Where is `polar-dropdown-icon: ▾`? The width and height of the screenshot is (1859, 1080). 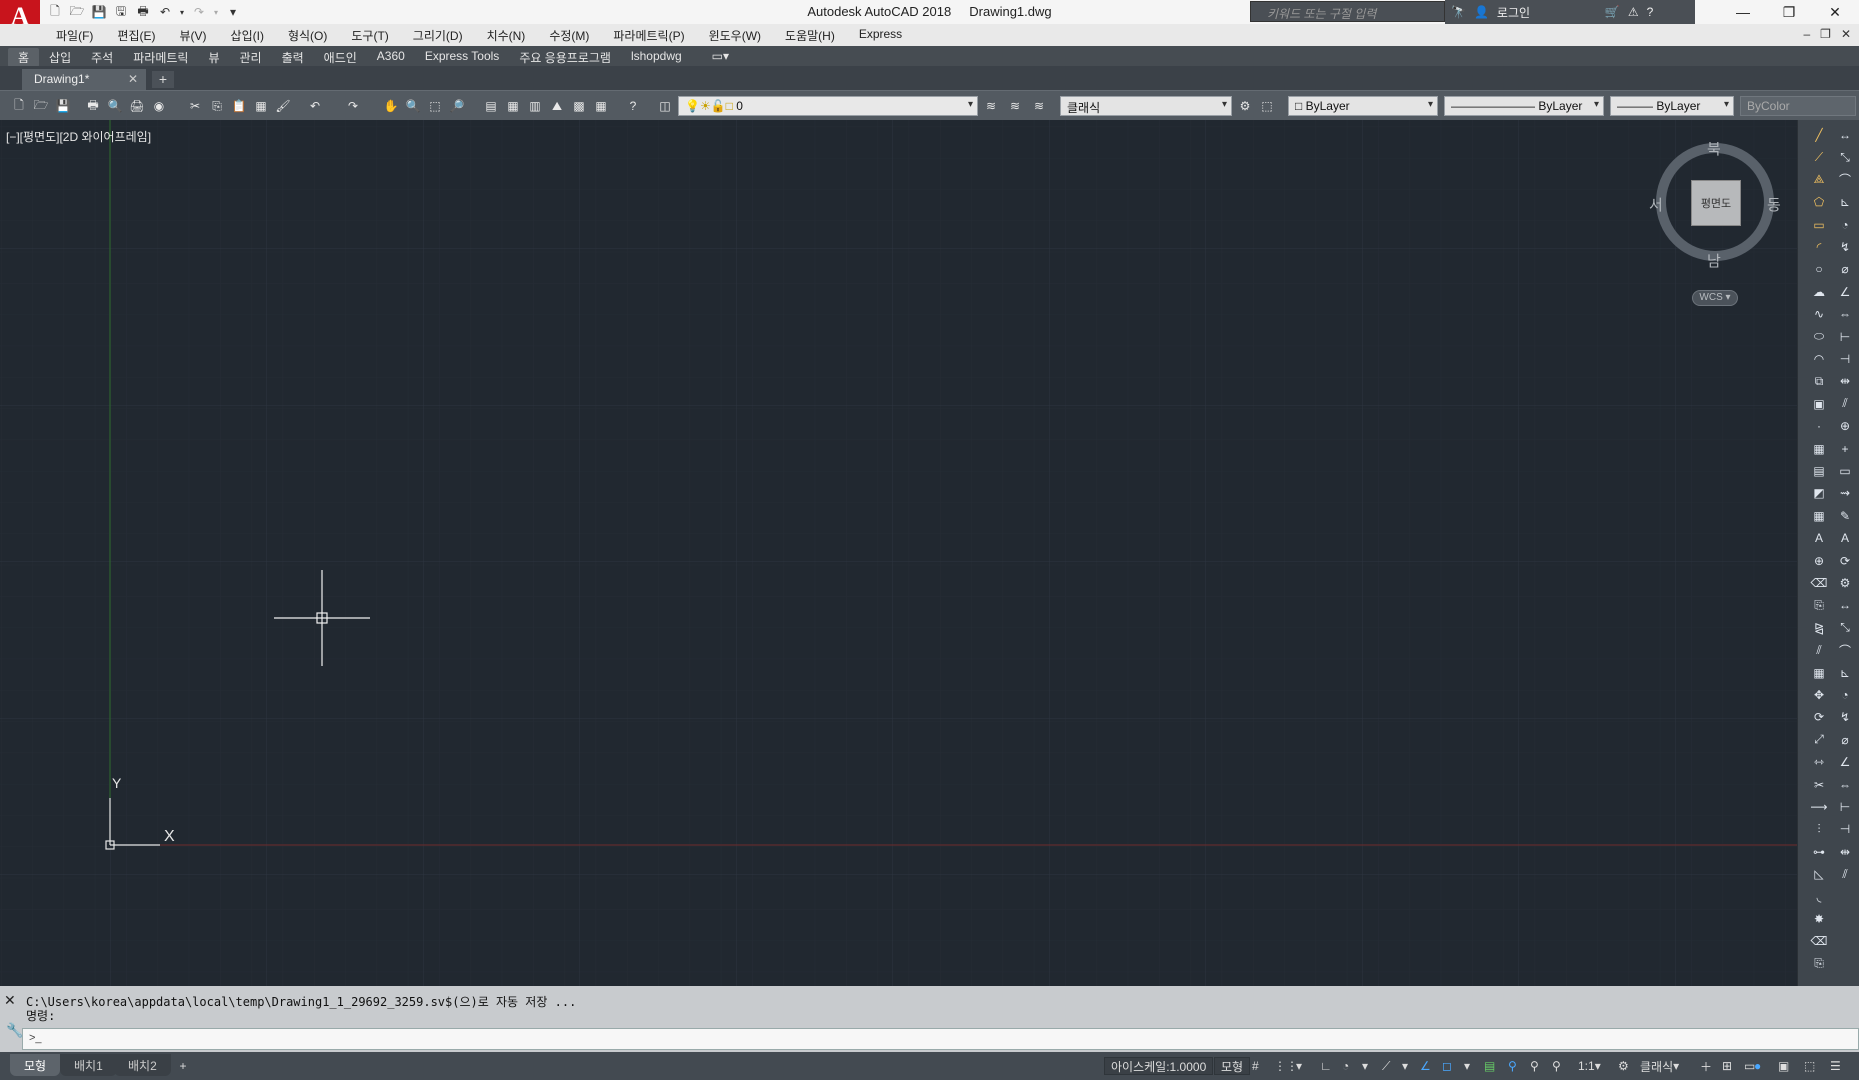 polar-dropdown-icon: ▾ is located at coordinates (1365, 1066).